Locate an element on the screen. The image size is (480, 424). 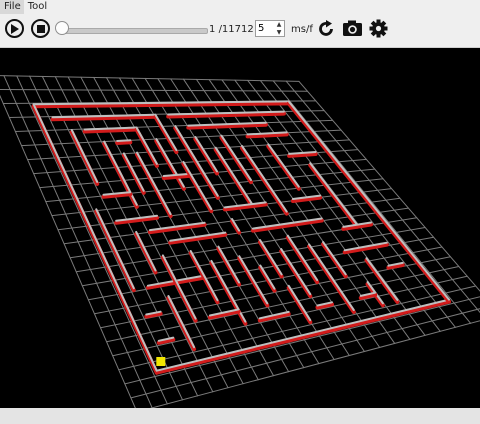
play-icon is located at coordinates (15, 28).